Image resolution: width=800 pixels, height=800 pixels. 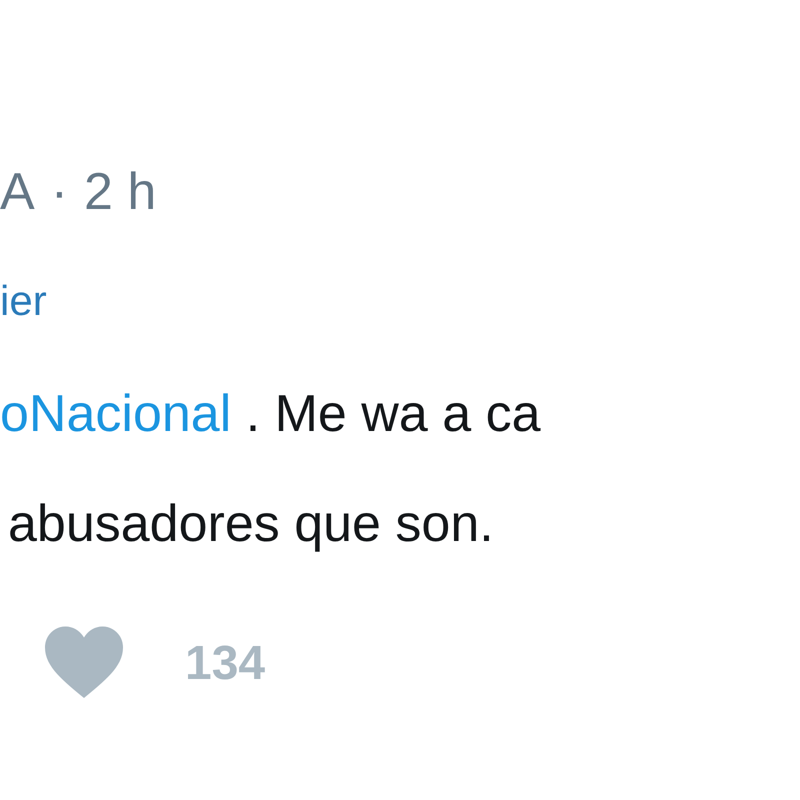 I want to click on heart-icon, so click(x=84, y=663).